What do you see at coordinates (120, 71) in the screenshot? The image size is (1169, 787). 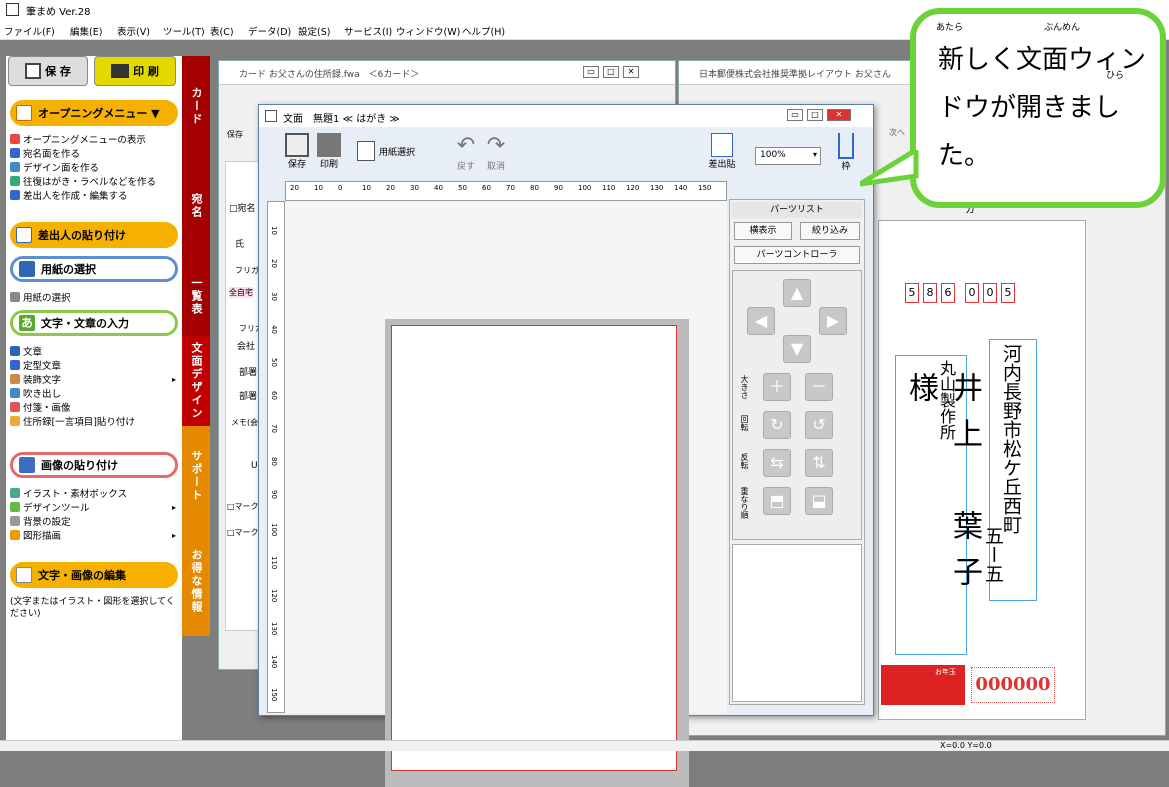 I see `printer-icon` at bounding box center [120, 71].